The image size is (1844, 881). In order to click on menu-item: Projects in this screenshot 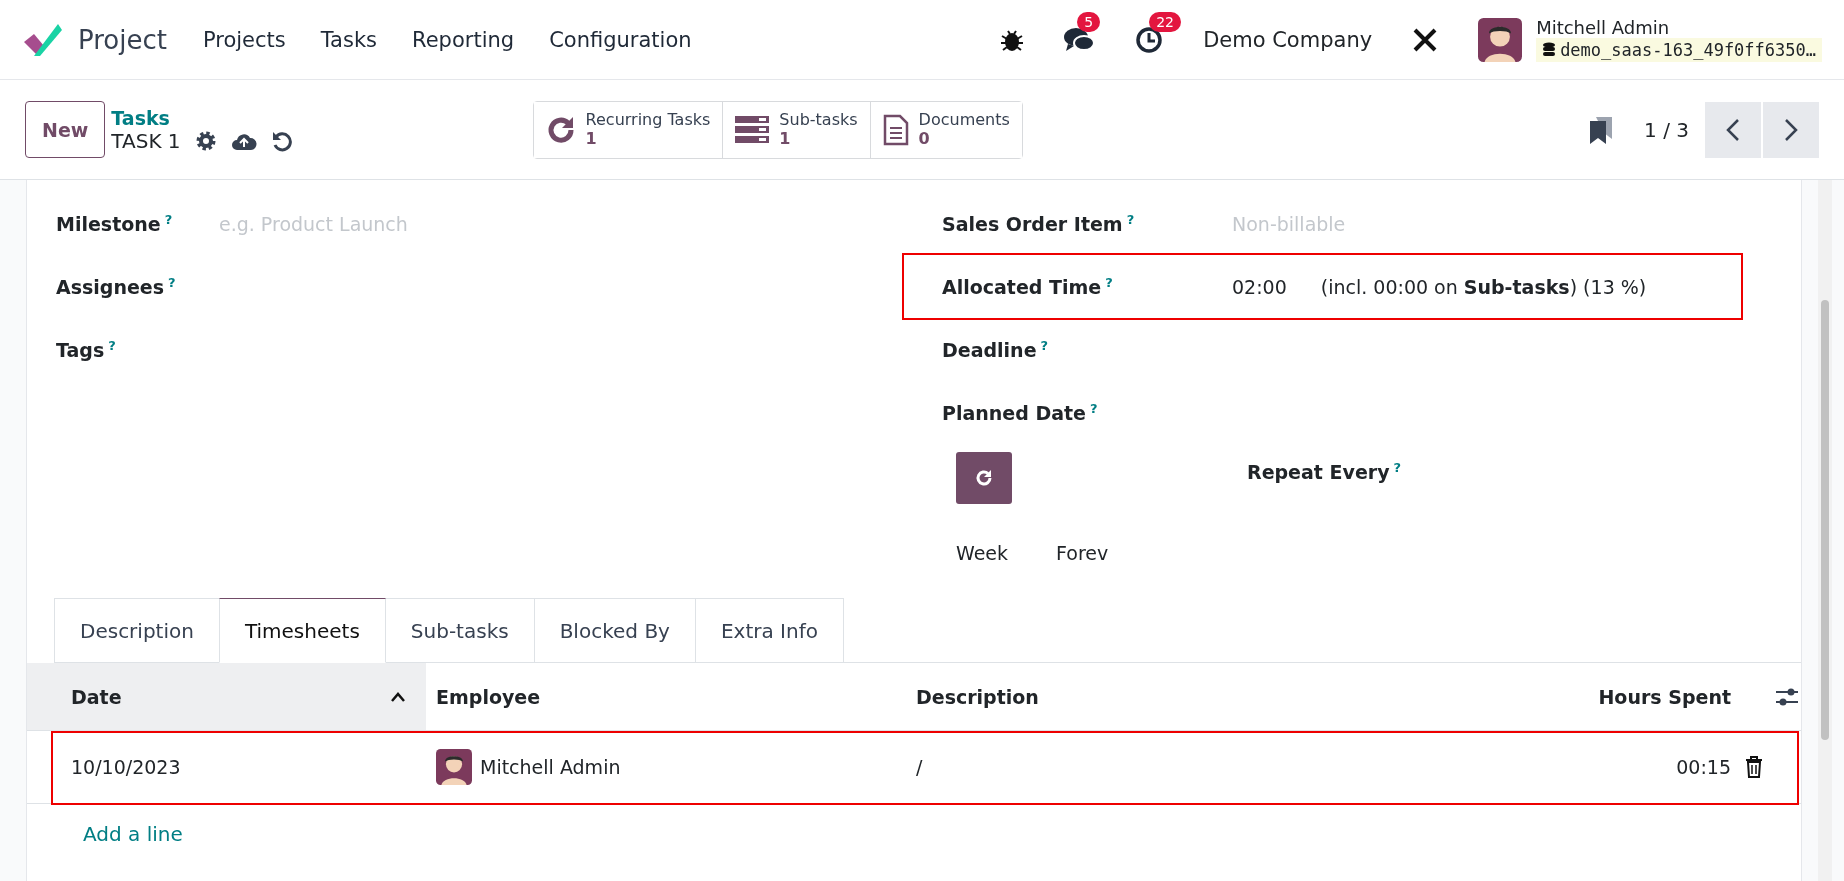, I will do `click(244, 39)`.